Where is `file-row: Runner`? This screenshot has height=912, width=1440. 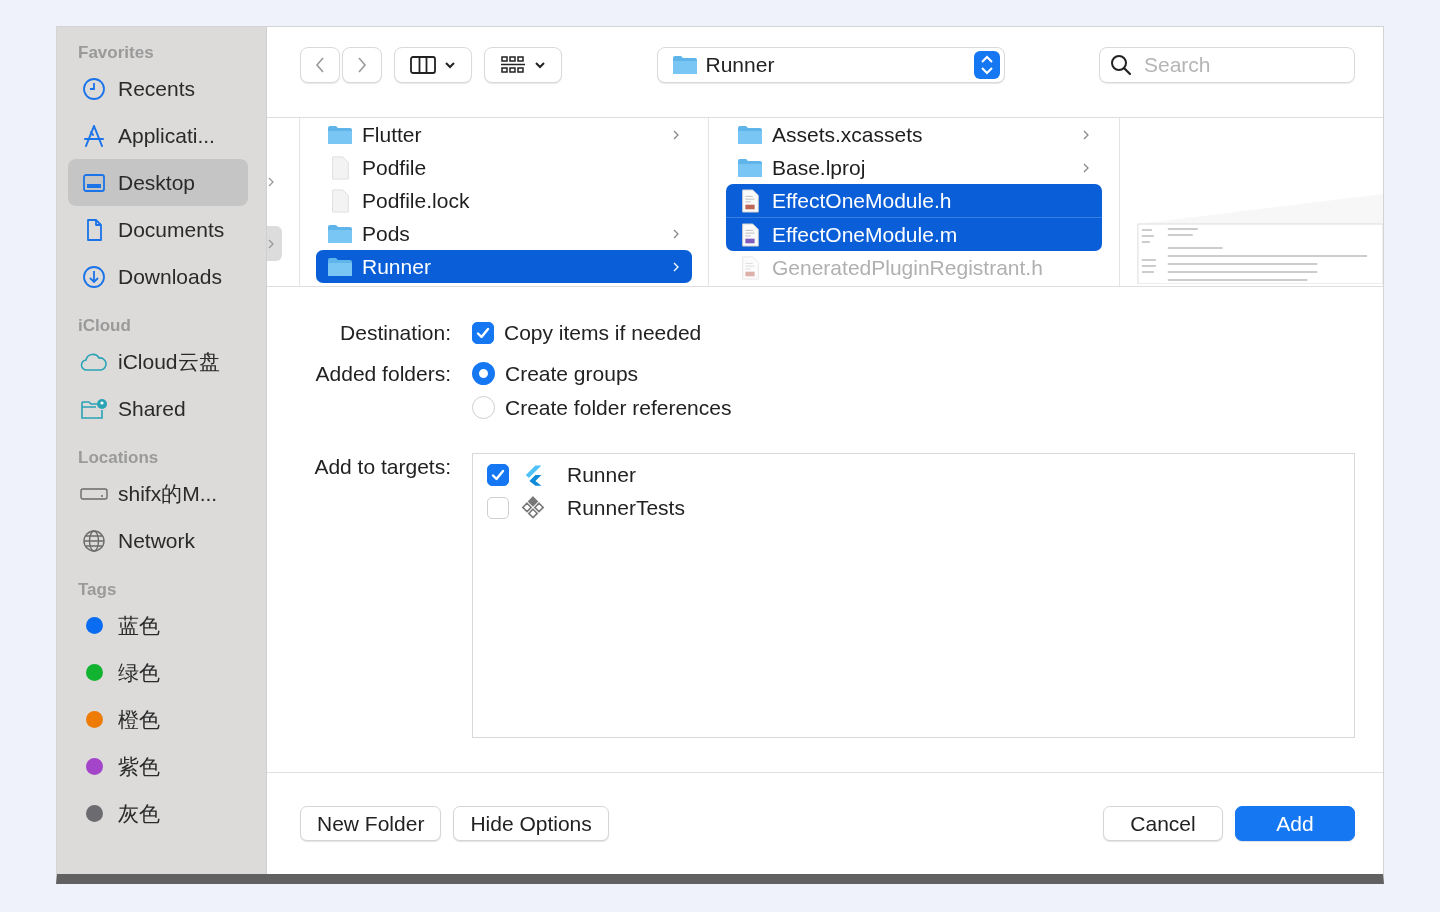 file-row: Runner is located at coordinates (504, 266).